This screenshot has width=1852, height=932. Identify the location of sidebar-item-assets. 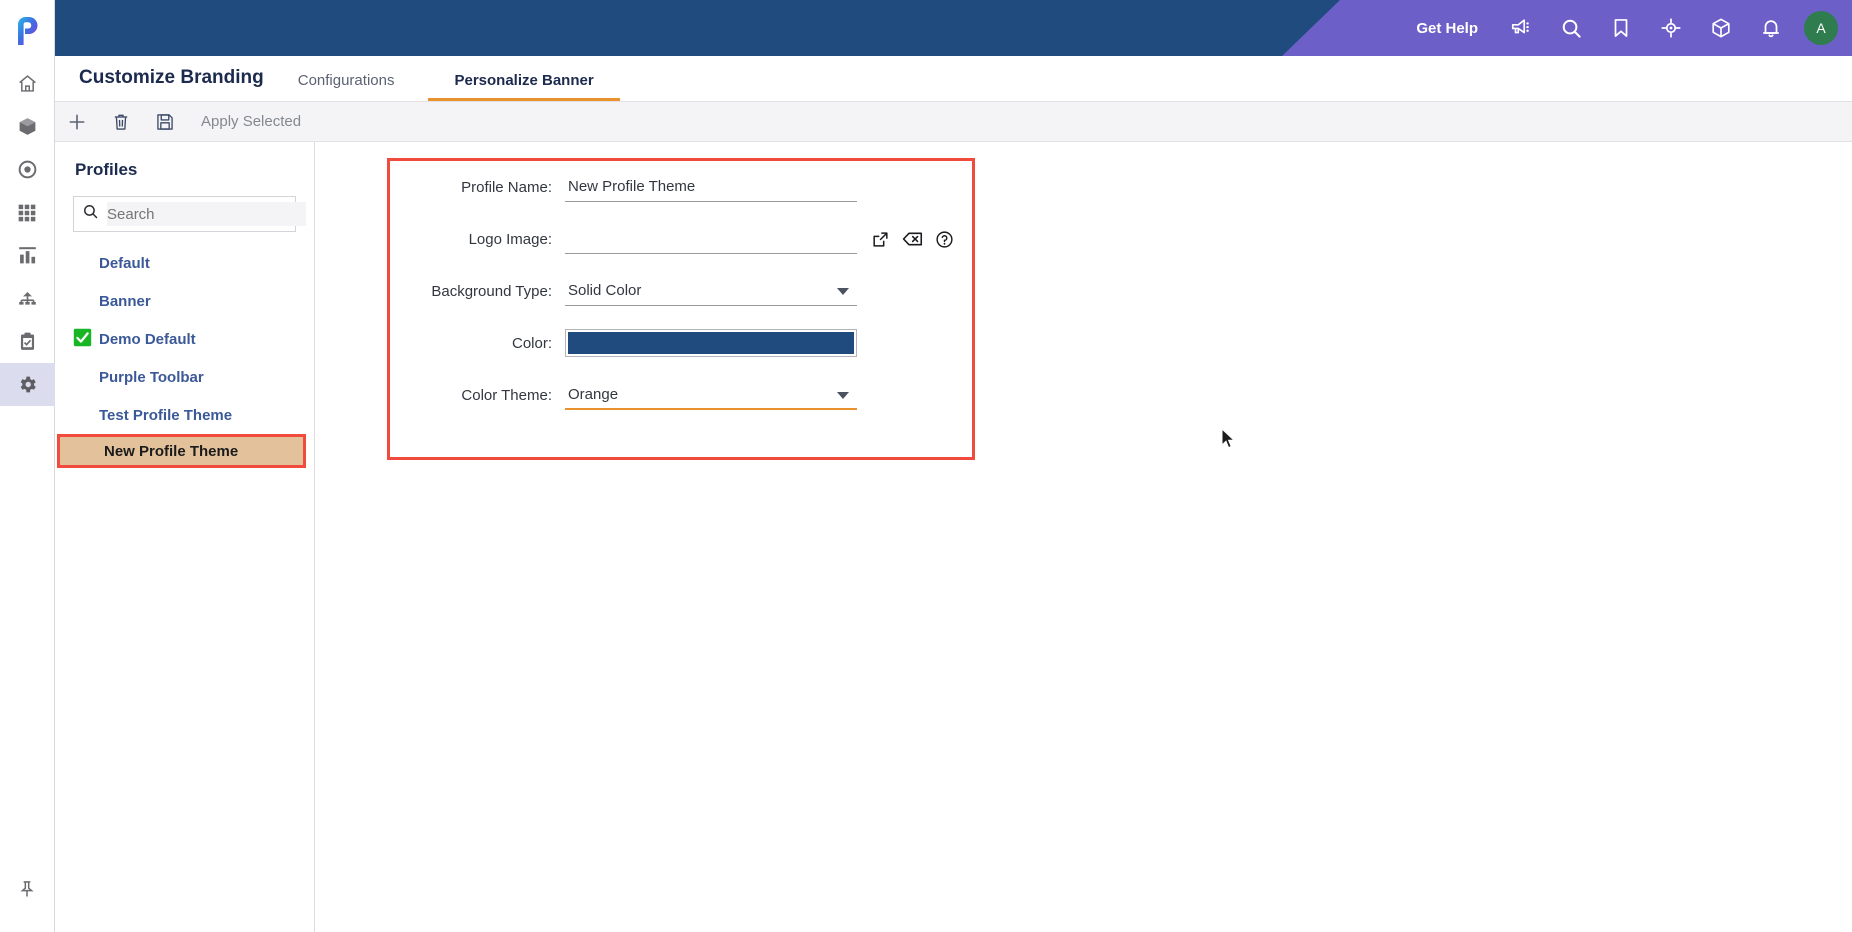
(27, 126).